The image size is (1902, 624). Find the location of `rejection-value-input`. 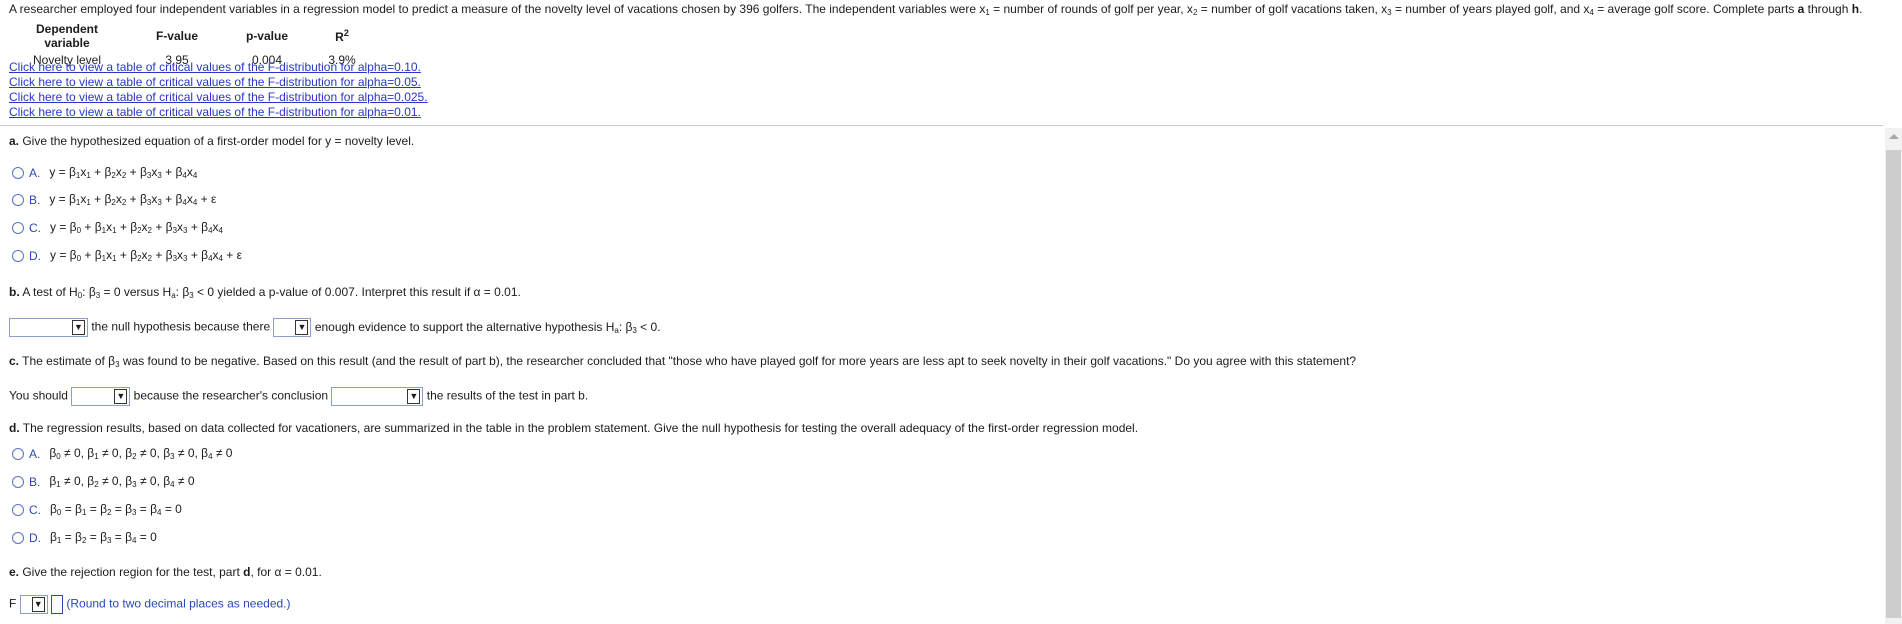

rejection-value-input is located at coordinates (57, 604).